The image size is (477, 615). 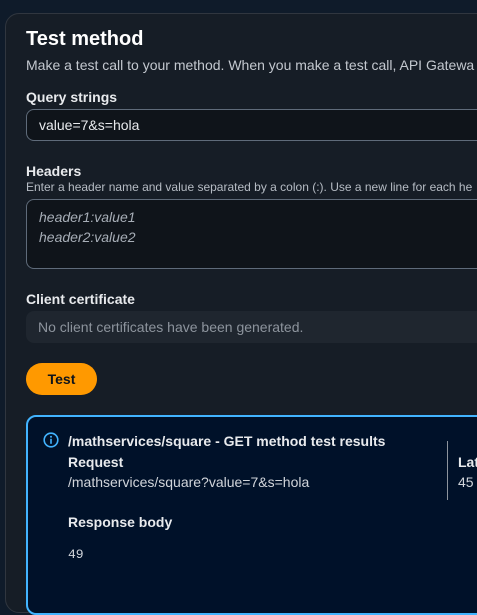 What do you see at coordinates (466, 482) in the screenshot?
I see `latency-value: 45` at bounding box center [466, 482].